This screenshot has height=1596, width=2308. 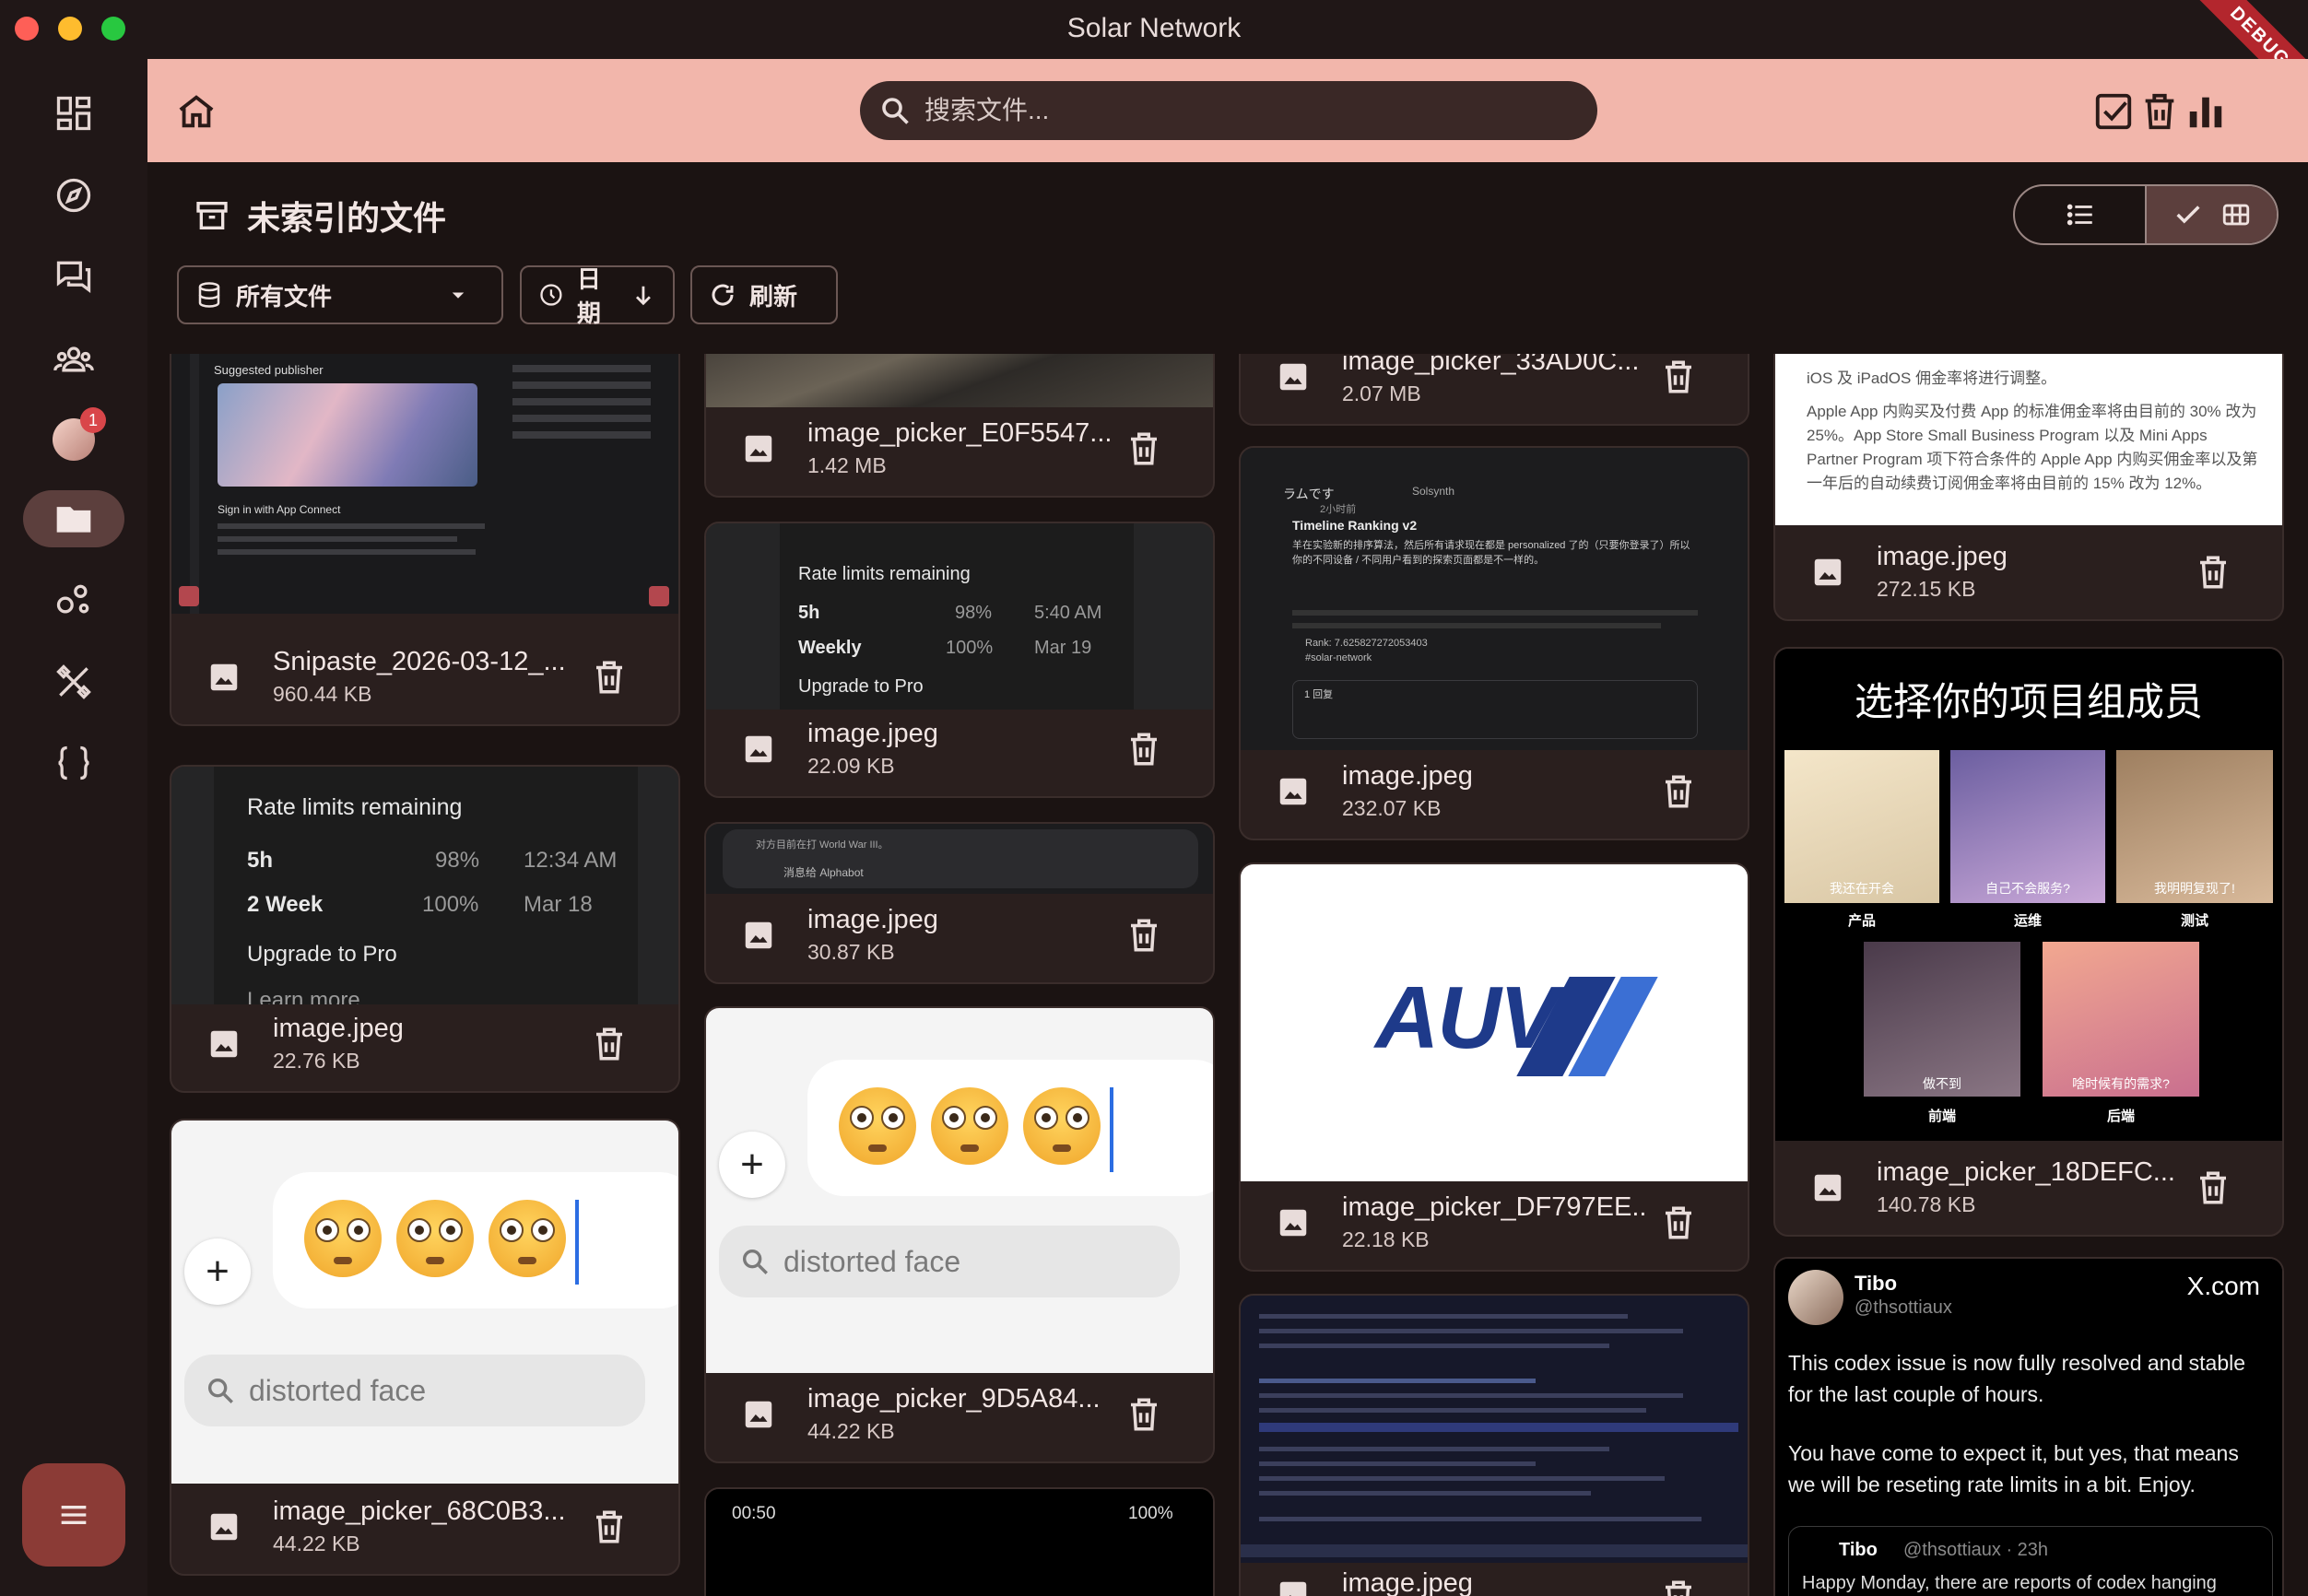 I want to click on sidebar-item-explore, so click(x=73, y=195).